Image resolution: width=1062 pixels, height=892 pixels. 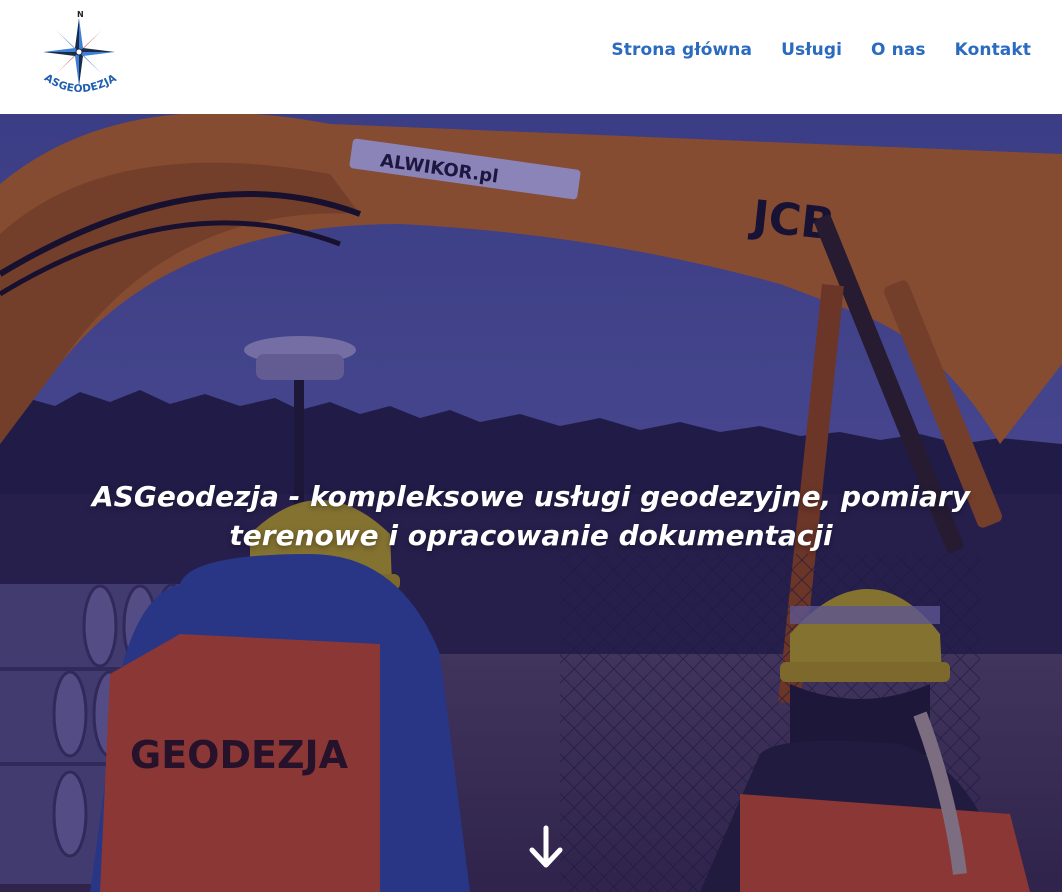 I want to click on logo-wordmark: ASGEODEZJA, so click(x=80, y=83).